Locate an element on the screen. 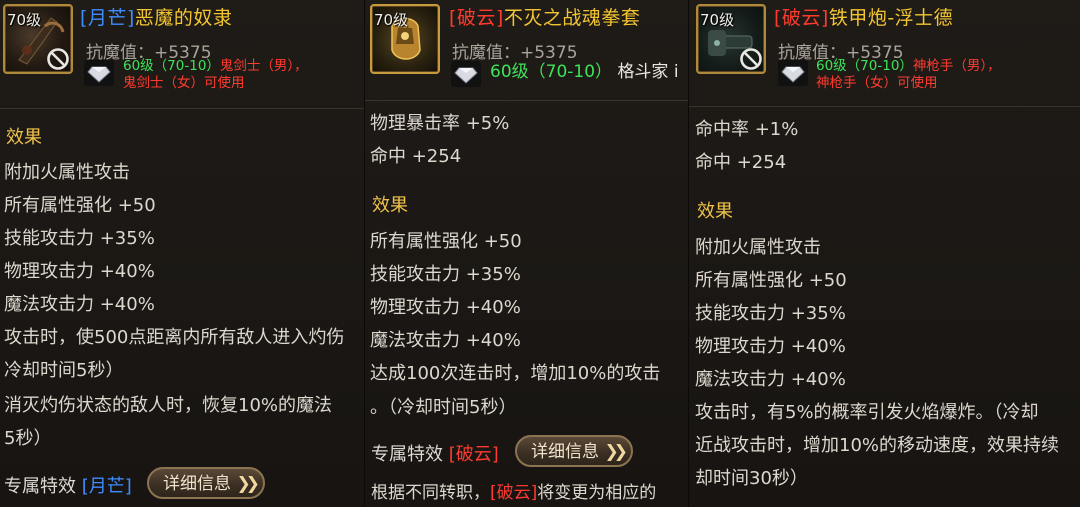 This screenshot has height=507, width=1080. requirement-text: 60级（70-10） 格斗家 i is located at coordinates (584, 72).